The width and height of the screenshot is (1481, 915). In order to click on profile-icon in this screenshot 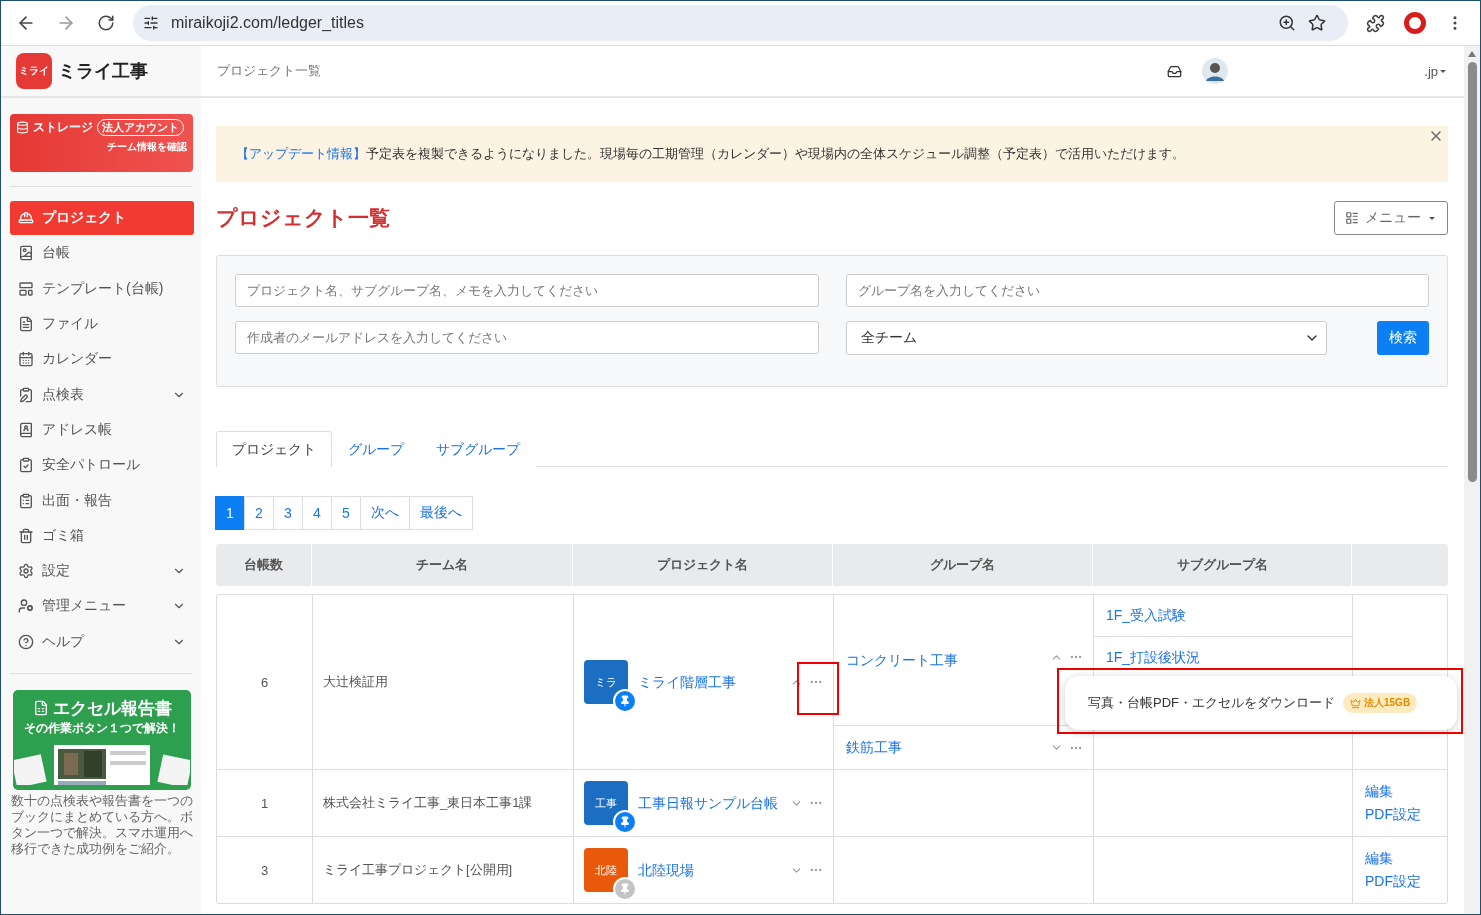, I will do `click(1415, 23)`.